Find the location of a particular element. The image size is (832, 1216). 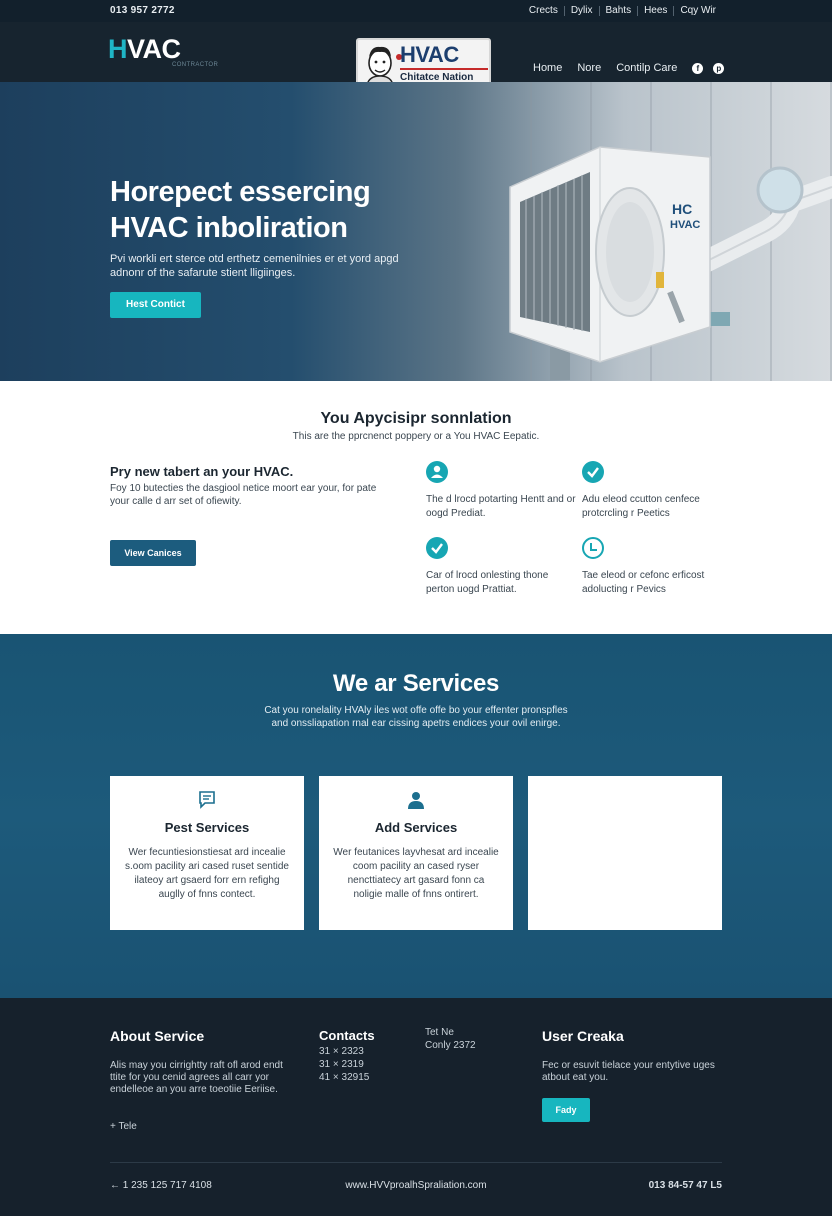

services-title: We ar Services is located at coordinates (416, 683).